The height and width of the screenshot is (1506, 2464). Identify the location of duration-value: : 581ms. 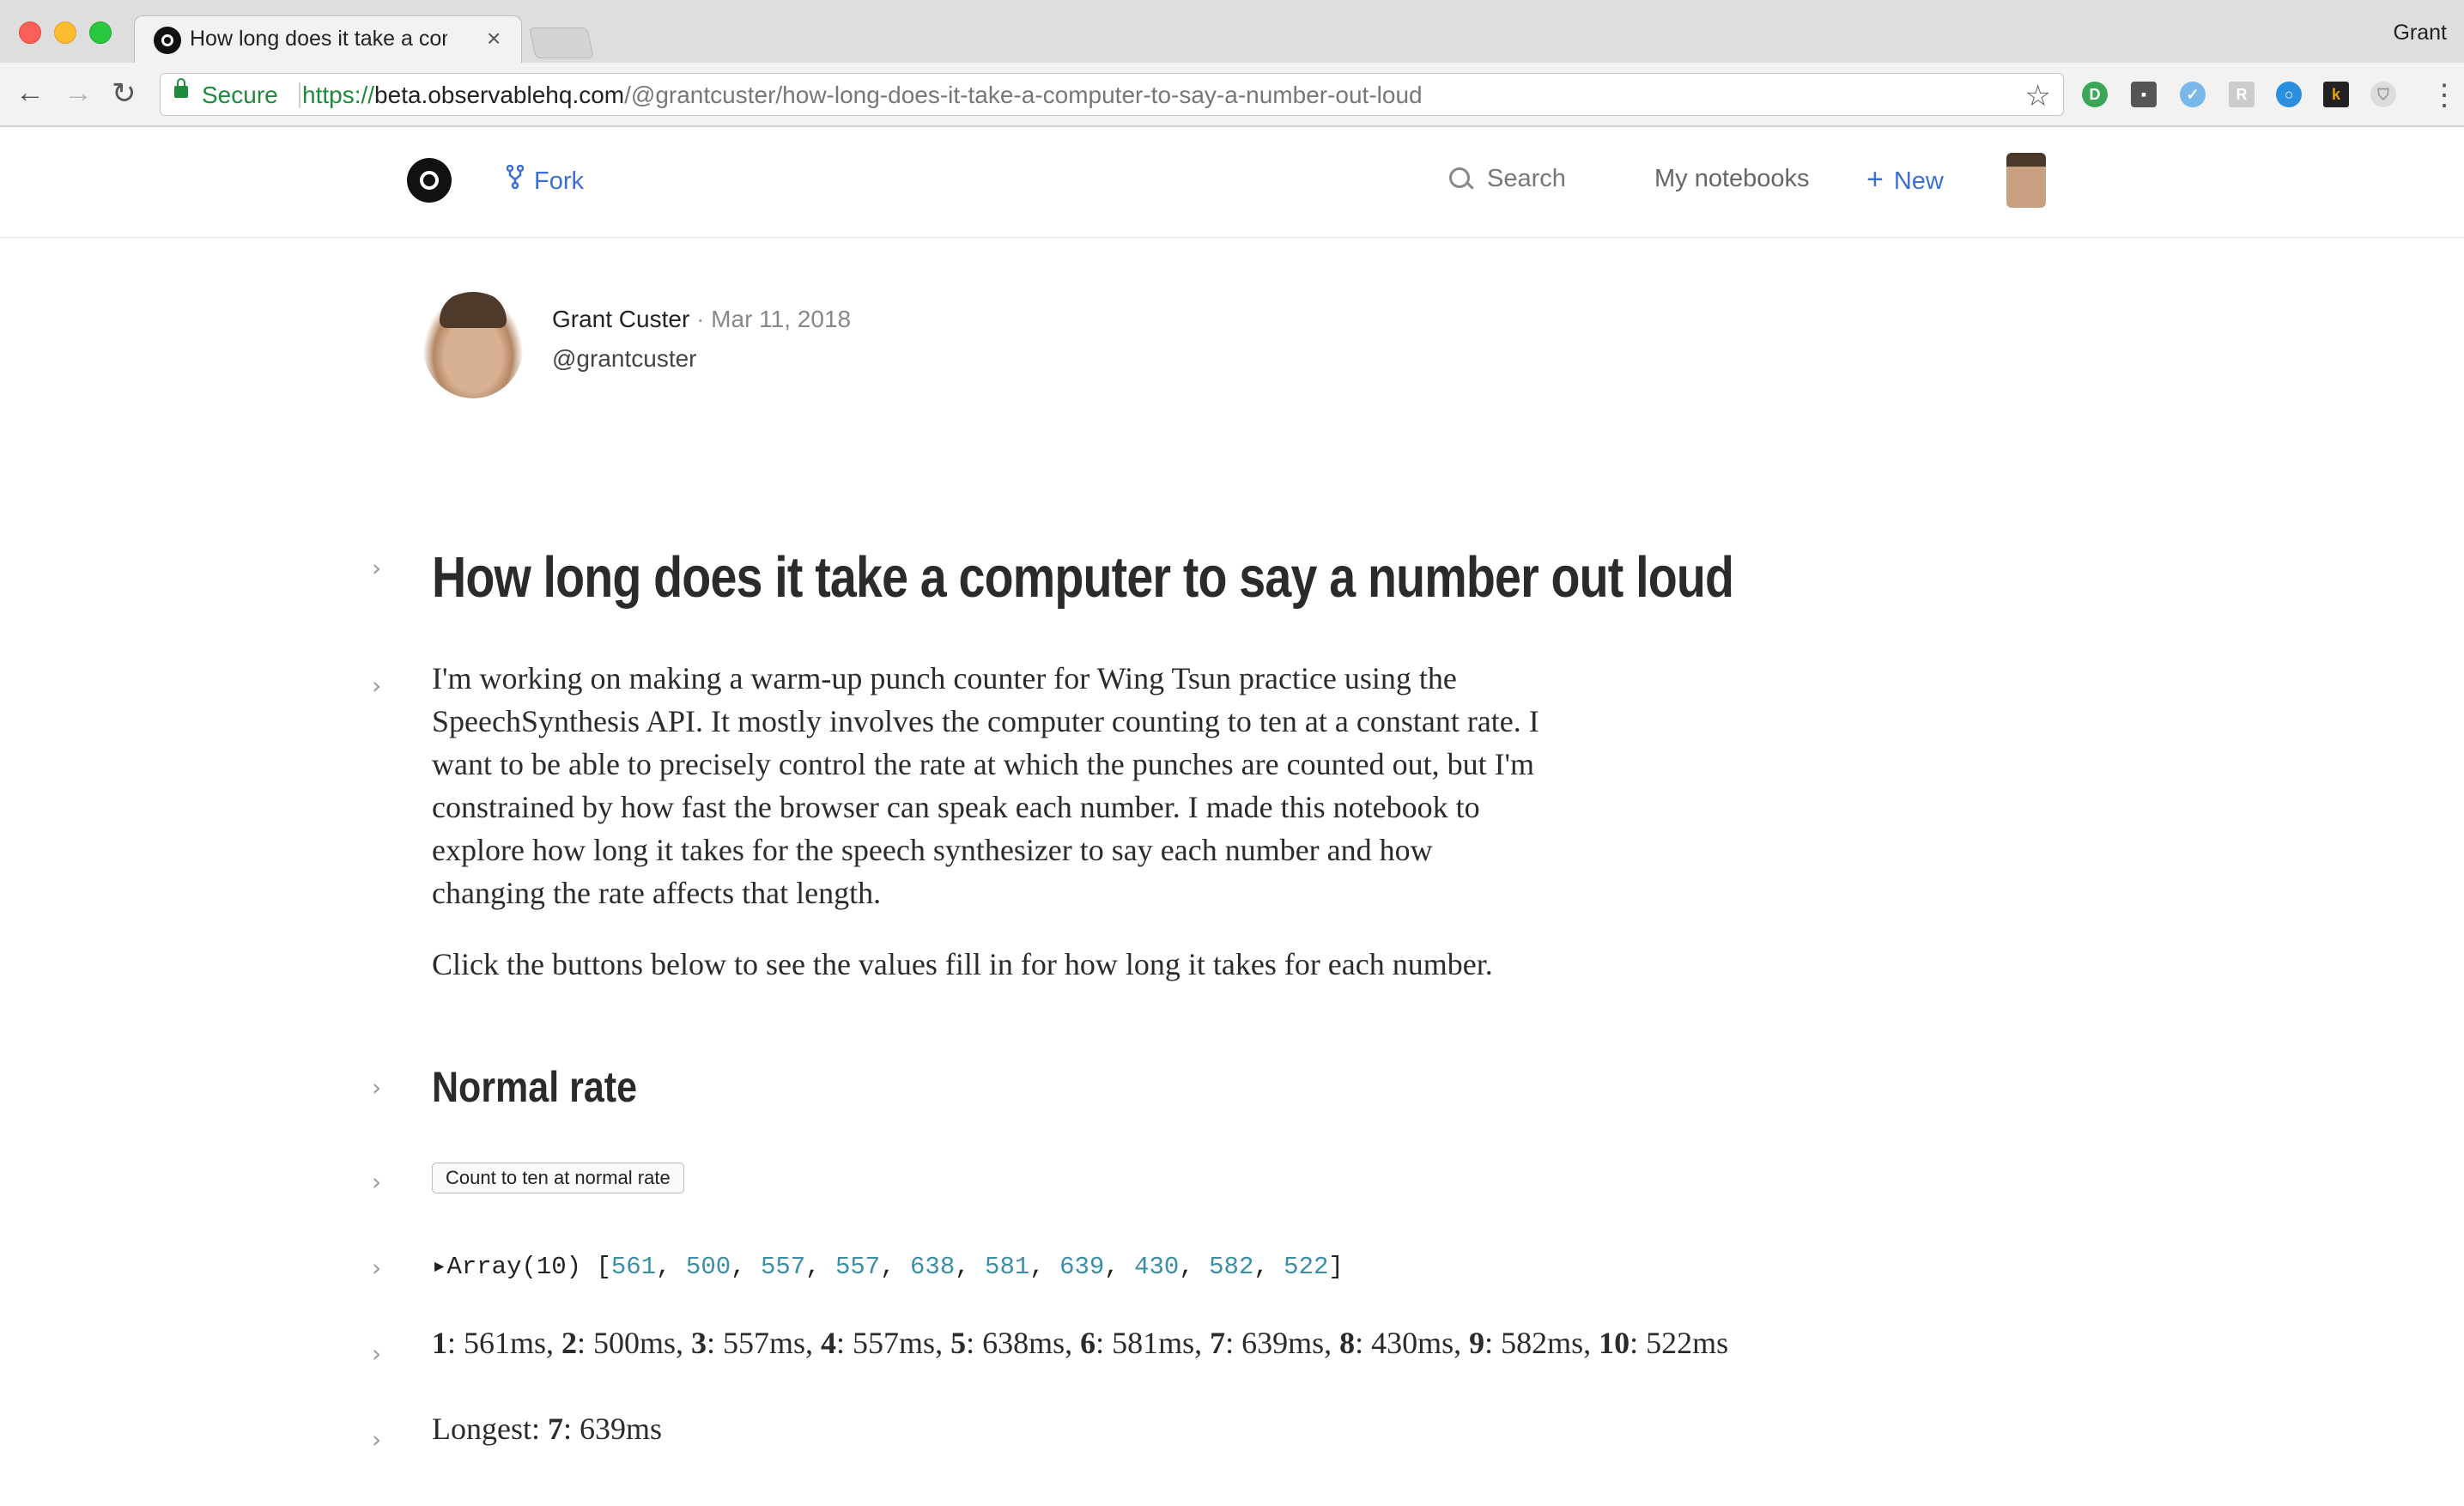
(1145, 1343).